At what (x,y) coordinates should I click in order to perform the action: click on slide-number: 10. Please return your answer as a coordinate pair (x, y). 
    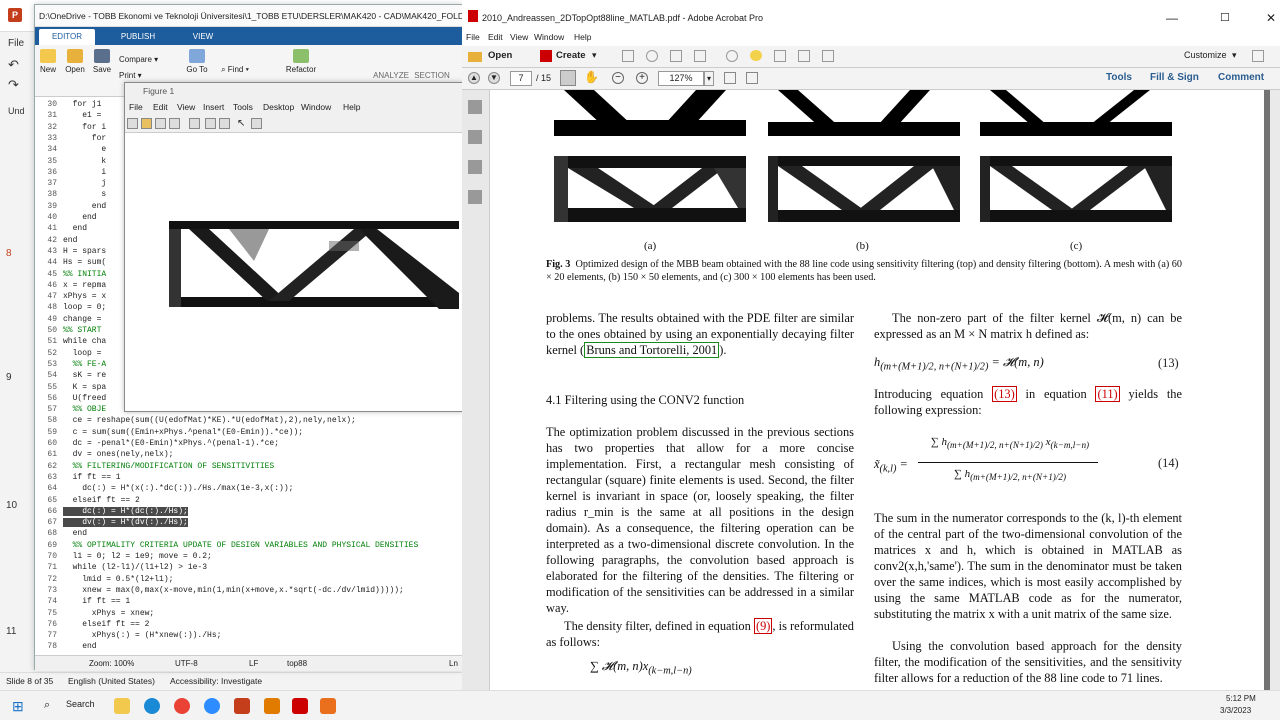
    Looking at the image, I should click on (11, 505).